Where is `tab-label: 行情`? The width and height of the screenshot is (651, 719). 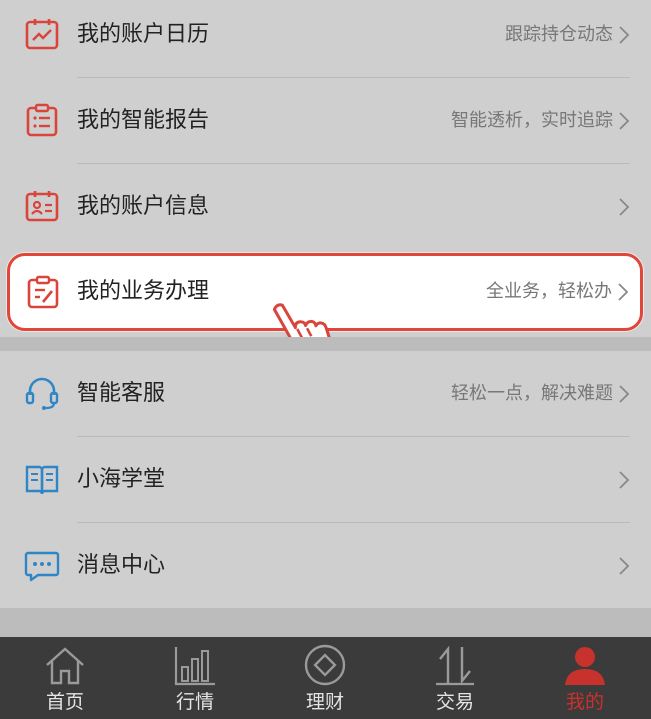 tab-label: 行情 is located at coordinates (194, 702).